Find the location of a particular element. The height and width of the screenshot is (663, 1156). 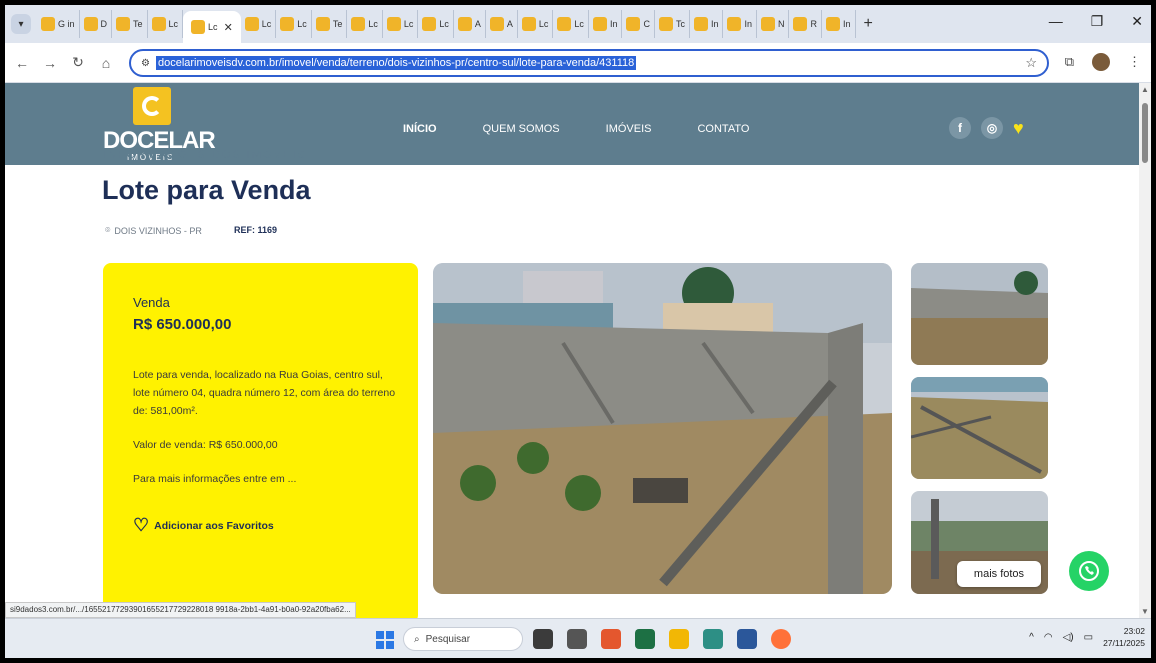

browser-tab: Tc is located at coordinates (672, 24).